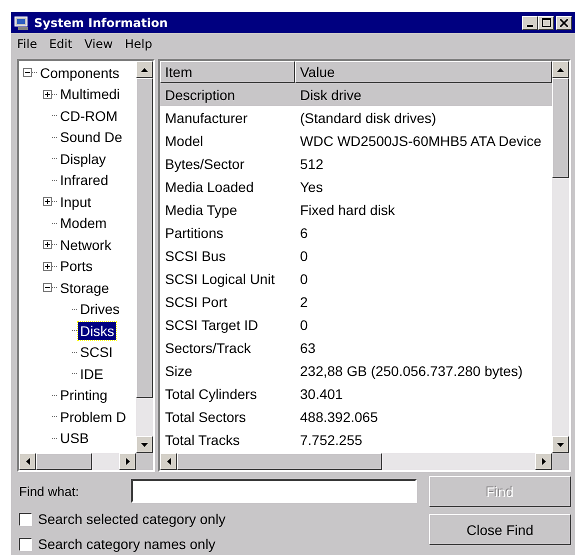 The height and width of the screenshot is (555, 575). Describe the element at coordinates (93, 417) in the screenshot. I see `tree-item: Problem D` at that location.